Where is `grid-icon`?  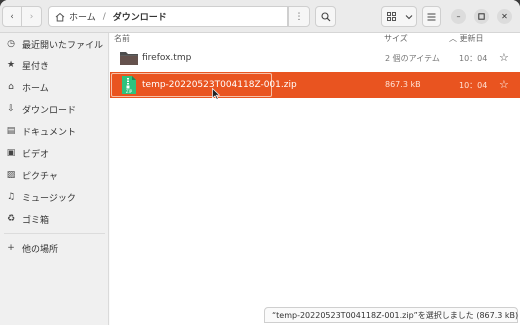
grid-icon is located at coordinates (391, 16).